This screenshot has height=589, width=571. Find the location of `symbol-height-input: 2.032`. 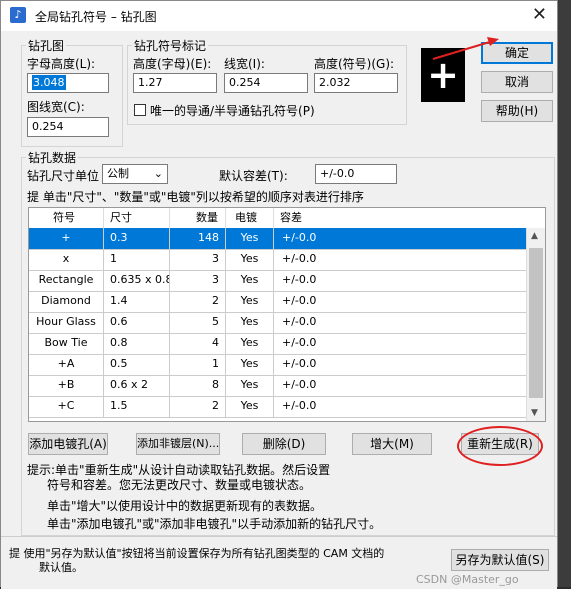

symbol-height-input: 2.032 is located at coordinates (356, 83).